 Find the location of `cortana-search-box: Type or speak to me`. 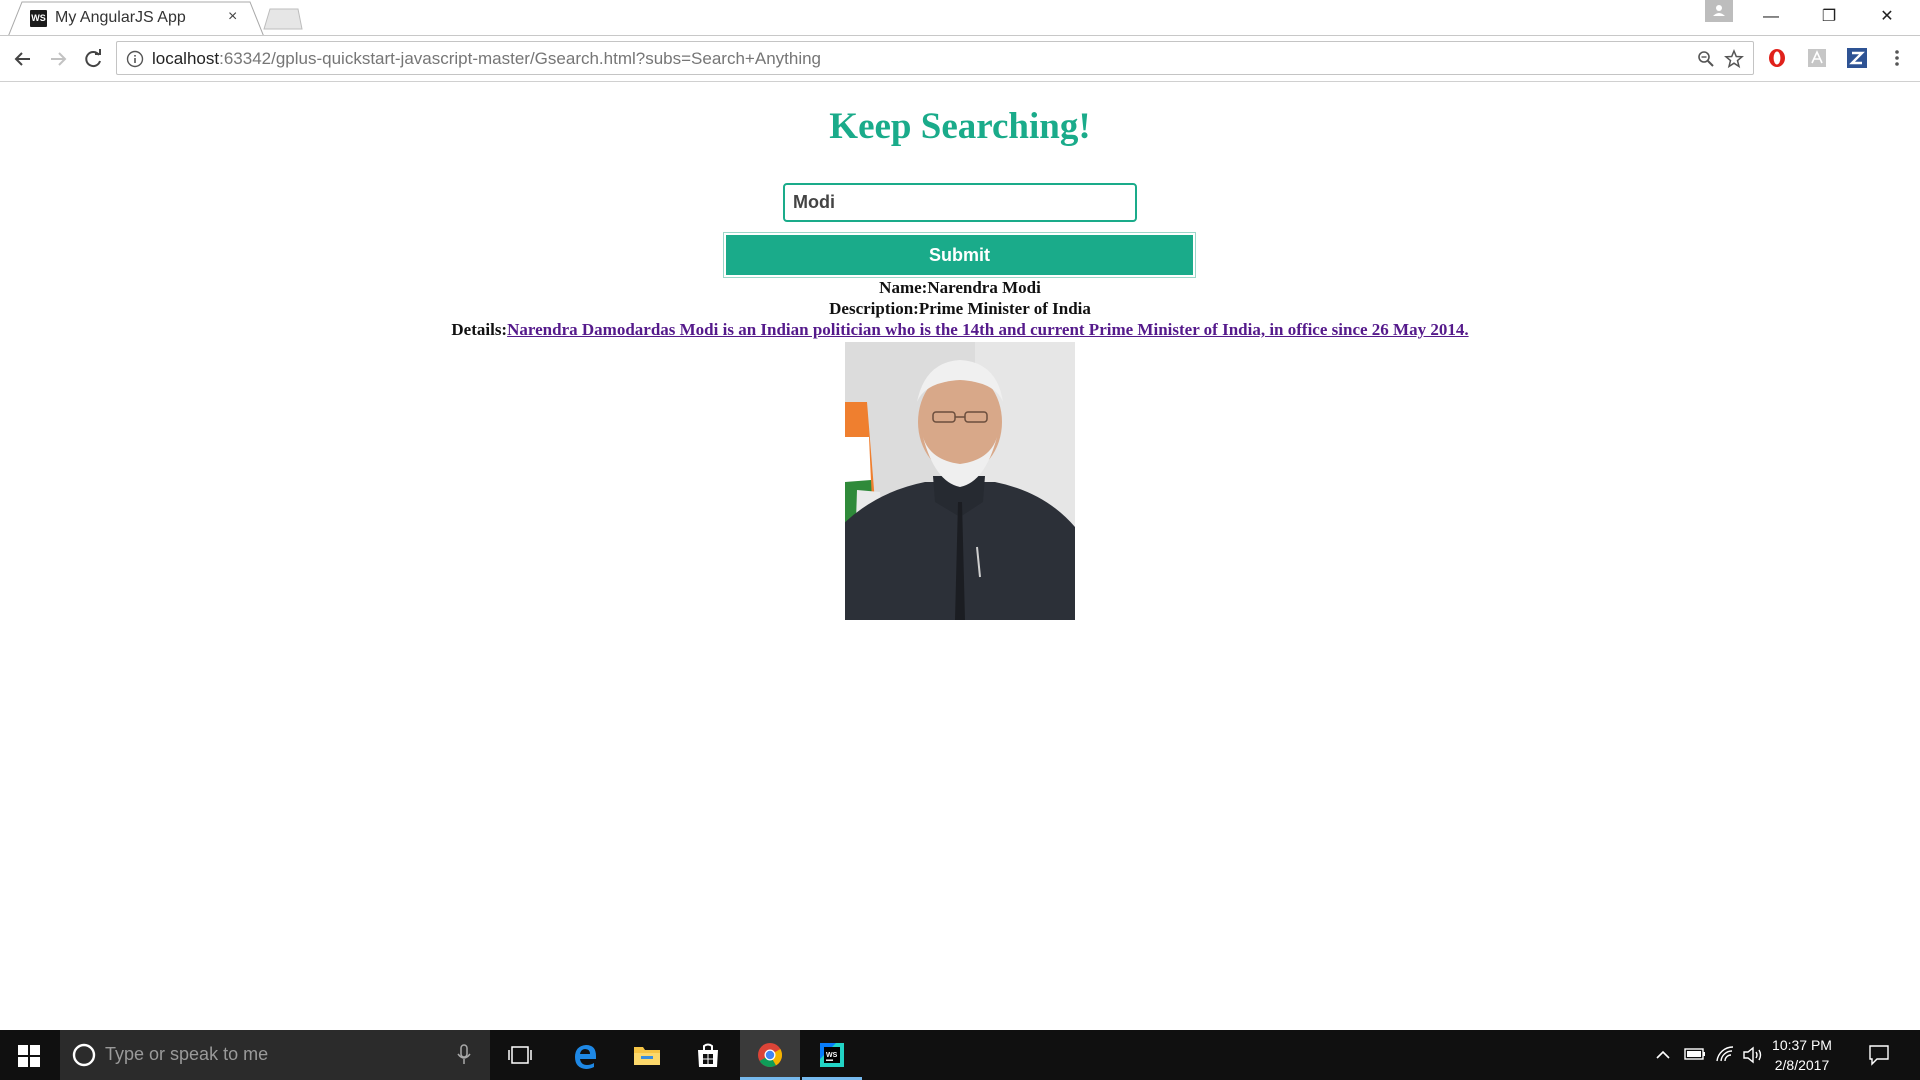

cortana-search-box: Type or speak to me is located at coordinates (275, 1055).